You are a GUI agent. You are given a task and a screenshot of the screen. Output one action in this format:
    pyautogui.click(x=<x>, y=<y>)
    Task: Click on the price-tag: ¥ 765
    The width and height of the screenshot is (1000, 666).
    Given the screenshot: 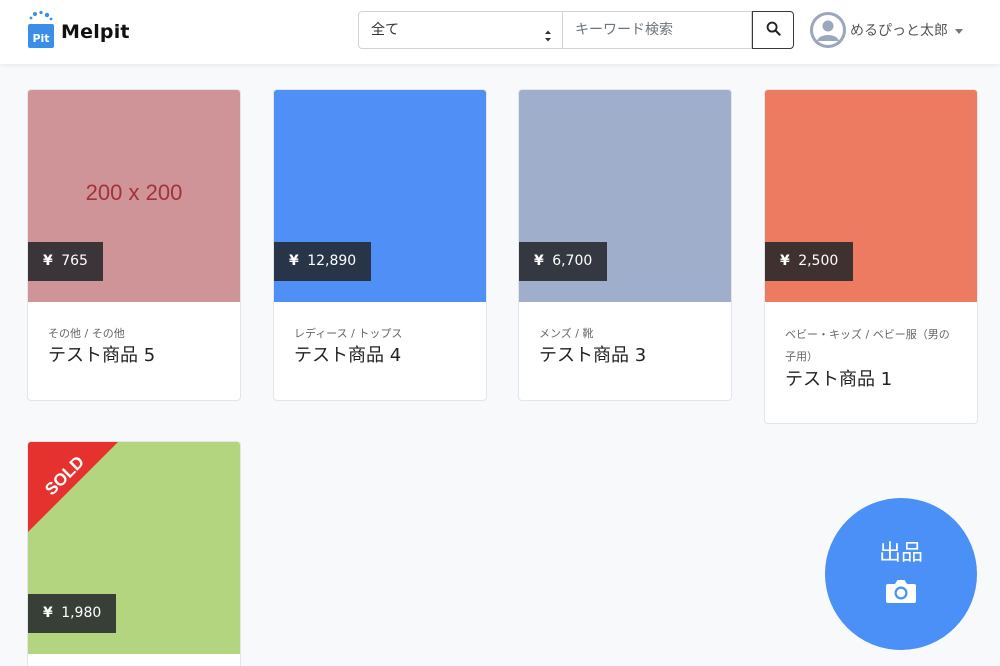 What is the action you would take?
    pyautogui.click(x=65, y=261)
    